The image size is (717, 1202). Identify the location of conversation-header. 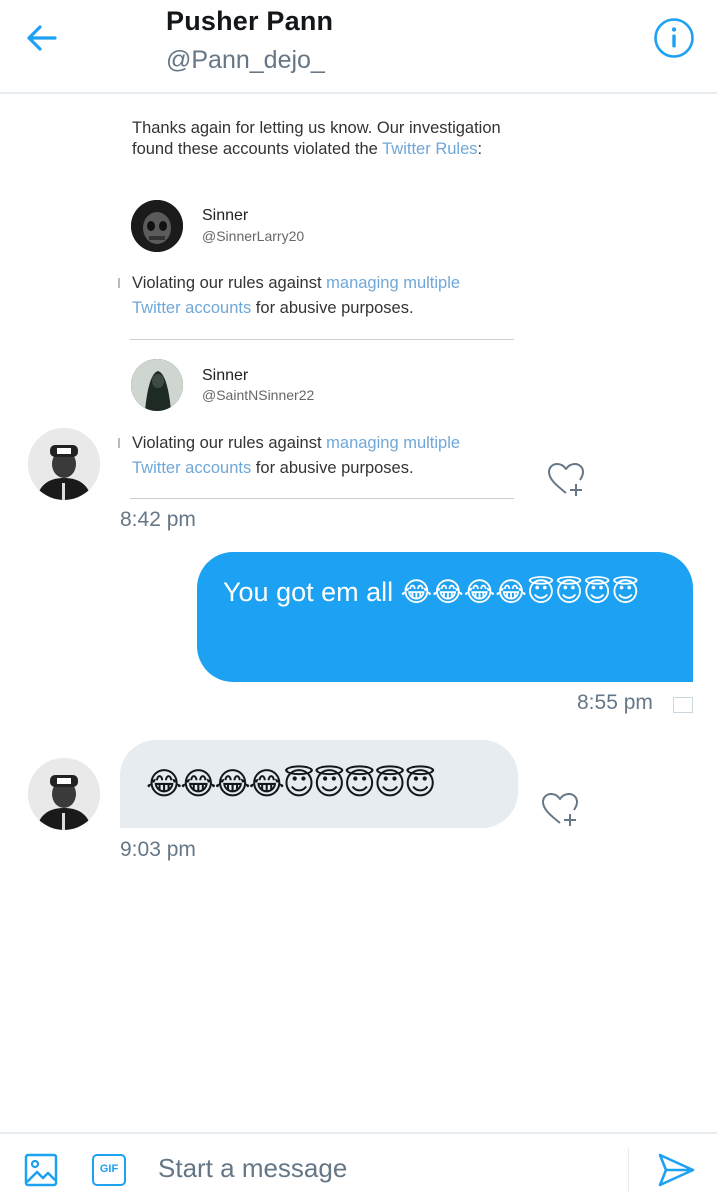
(358, 47).